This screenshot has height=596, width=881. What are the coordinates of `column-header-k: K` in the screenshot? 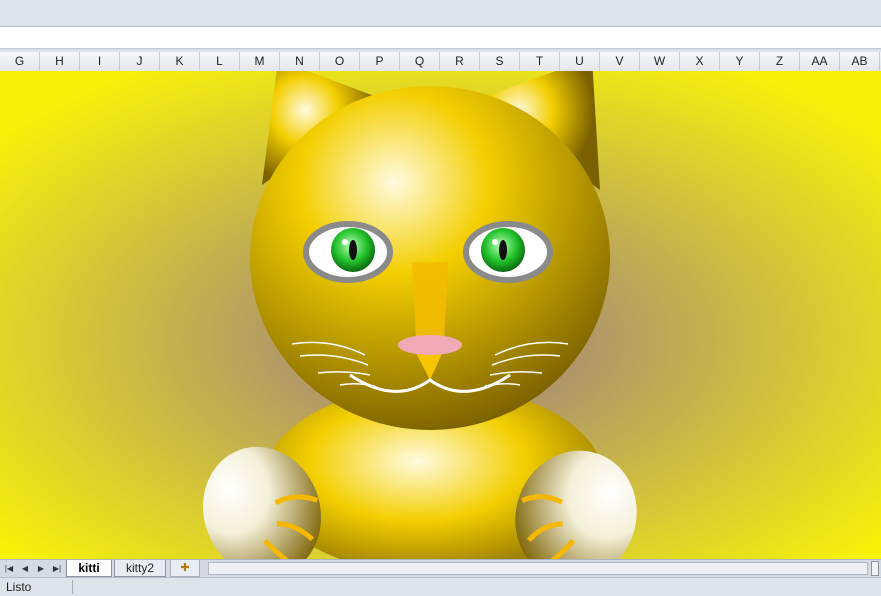 It's located at (180, 61).